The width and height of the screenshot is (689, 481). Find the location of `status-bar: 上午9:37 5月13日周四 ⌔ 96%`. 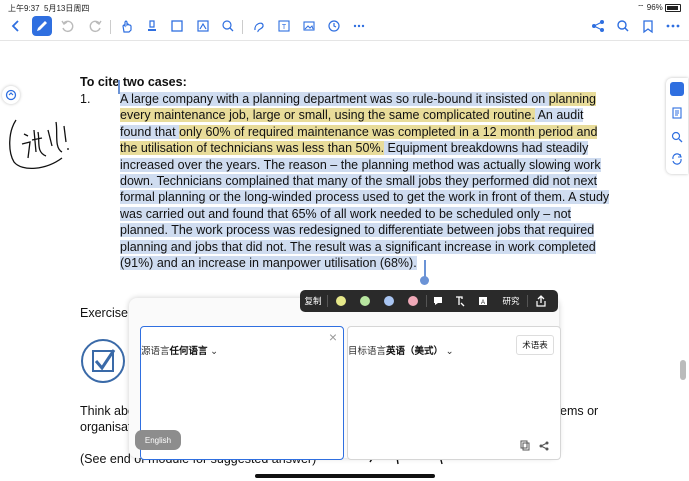

status-bar: 上午9:37 5月13日周四 ⌔ 96% is located at coordinates (344, 7).